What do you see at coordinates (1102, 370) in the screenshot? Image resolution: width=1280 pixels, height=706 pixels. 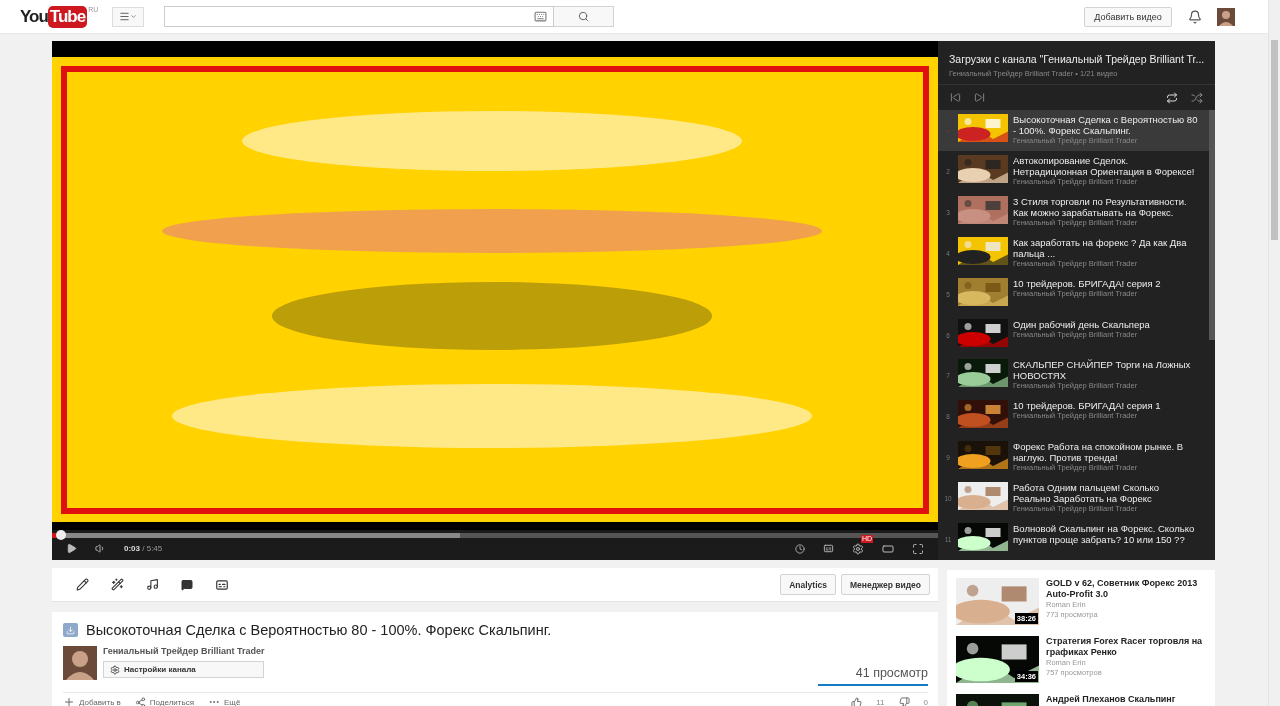 I see `playlist-item-title: СКАЛЬПЕР СНАЙПЕР Торги на Ложных НОВОСТЯХ` at bounding box center [1102, 370].